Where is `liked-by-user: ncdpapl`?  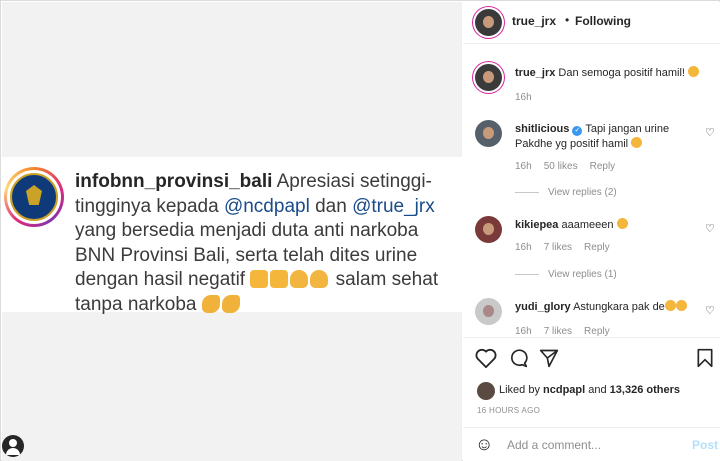
liked-by-user: ncdpapl is located at coordinates (564, 390).